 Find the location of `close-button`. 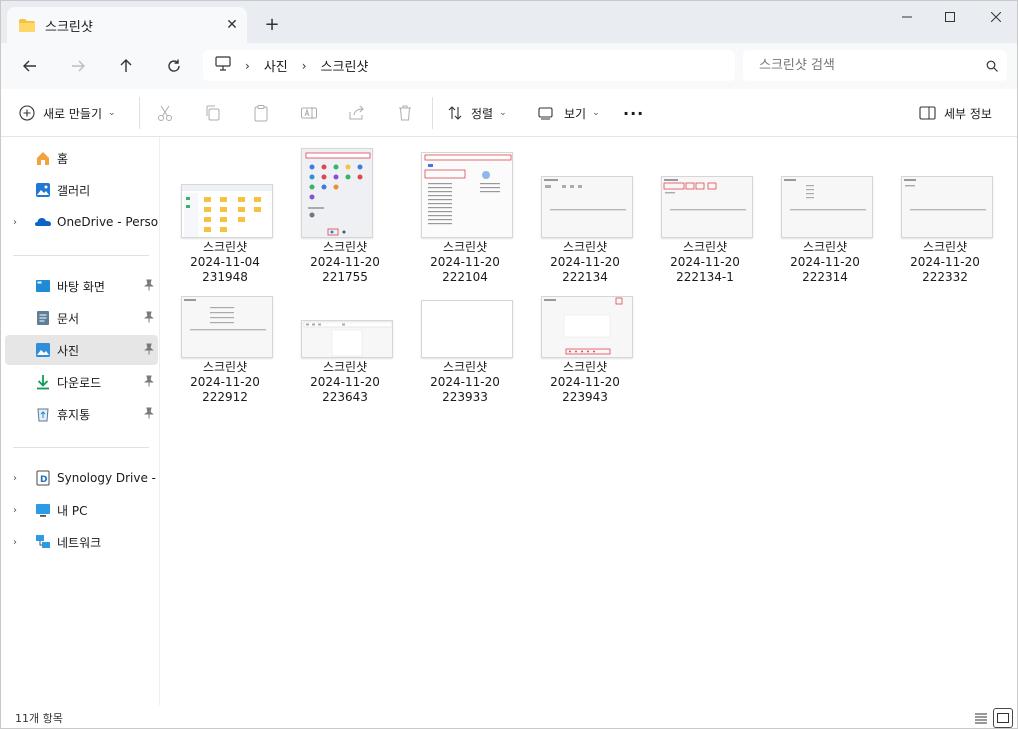

close-button is located at coordinates (995, 17).